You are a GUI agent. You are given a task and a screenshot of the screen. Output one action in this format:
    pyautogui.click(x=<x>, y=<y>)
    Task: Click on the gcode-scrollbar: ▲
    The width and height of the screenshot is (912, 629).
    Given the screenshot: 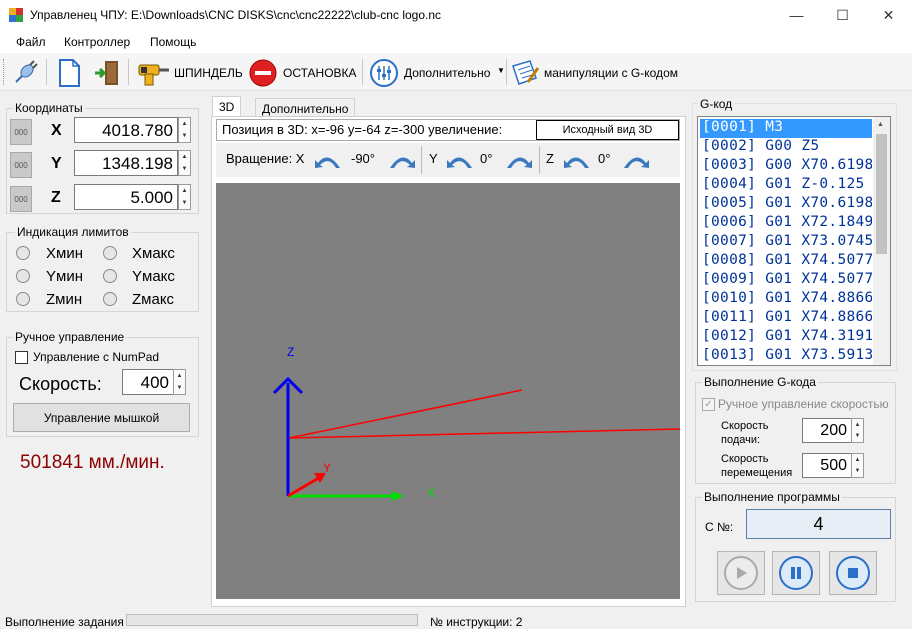 What is the action you would take?
    pyautogui.click(x=881, y=241)
    